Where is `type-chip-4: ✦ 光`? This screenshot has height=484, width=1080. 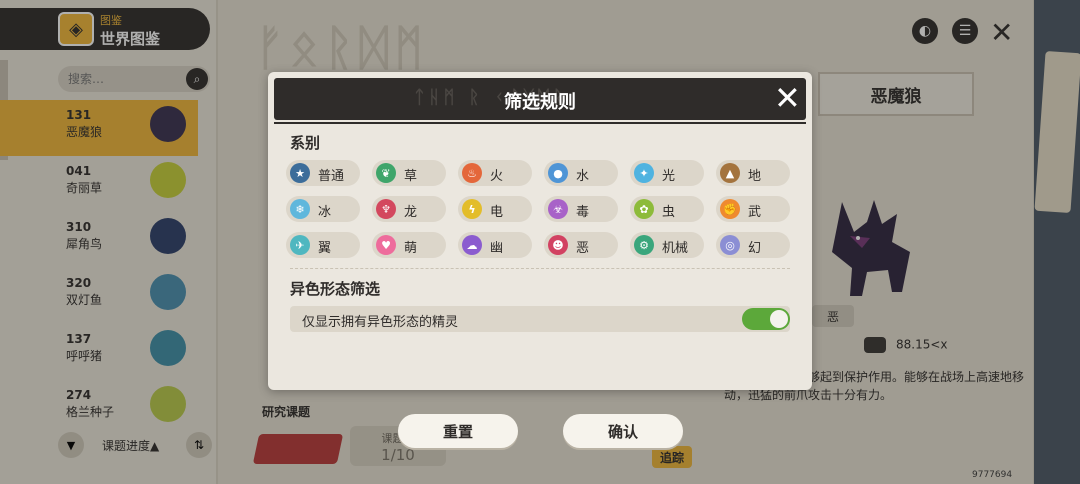 type-chip-4: ✦ 光 is located at coordinates (667, 173).